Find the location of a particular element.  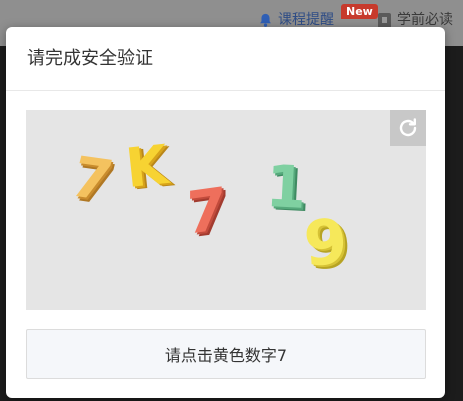

verification-prompt: 请点击黄色数字7 is located at coordinates (226, 354).